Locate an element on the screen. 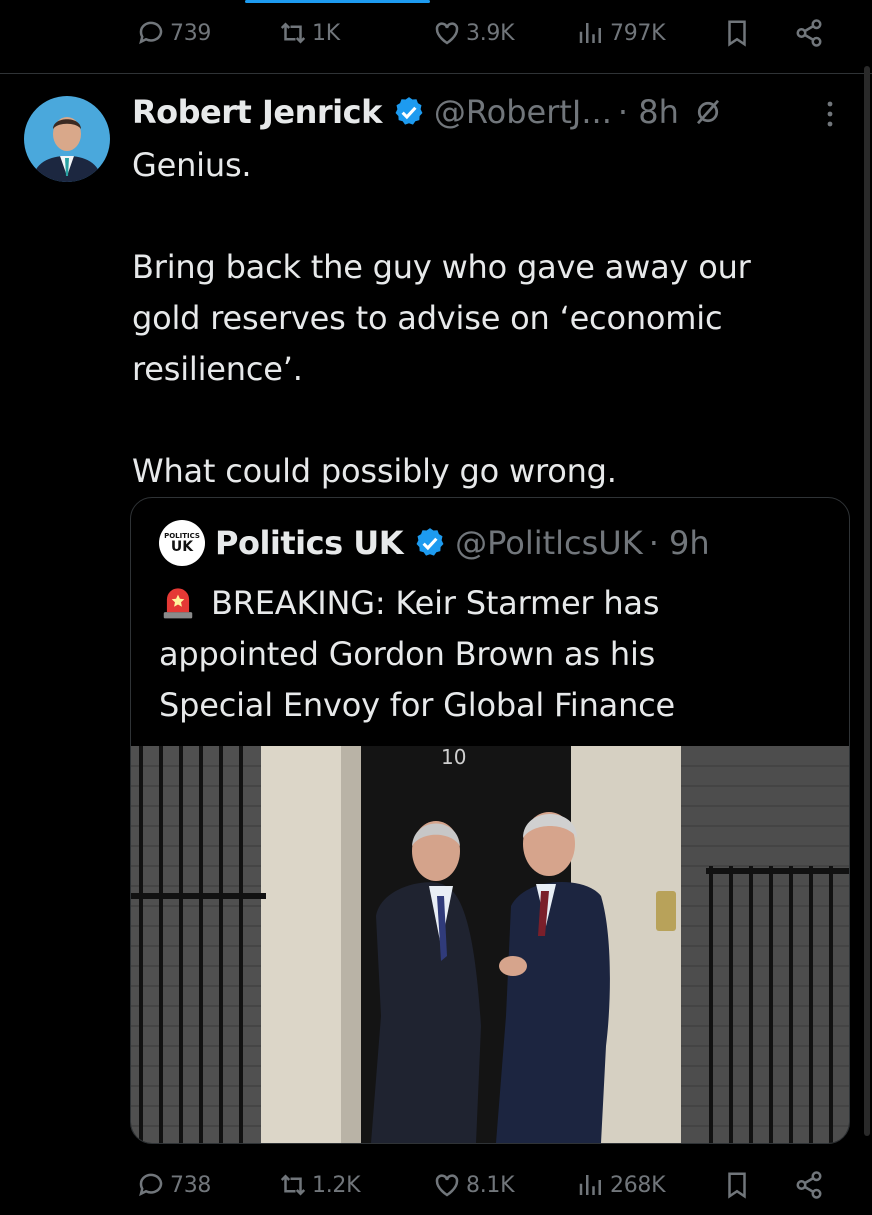 Image resolution: width=872 pixels, height=1215 pixels. post-time: · 8h is located at coordinates (648, 112).